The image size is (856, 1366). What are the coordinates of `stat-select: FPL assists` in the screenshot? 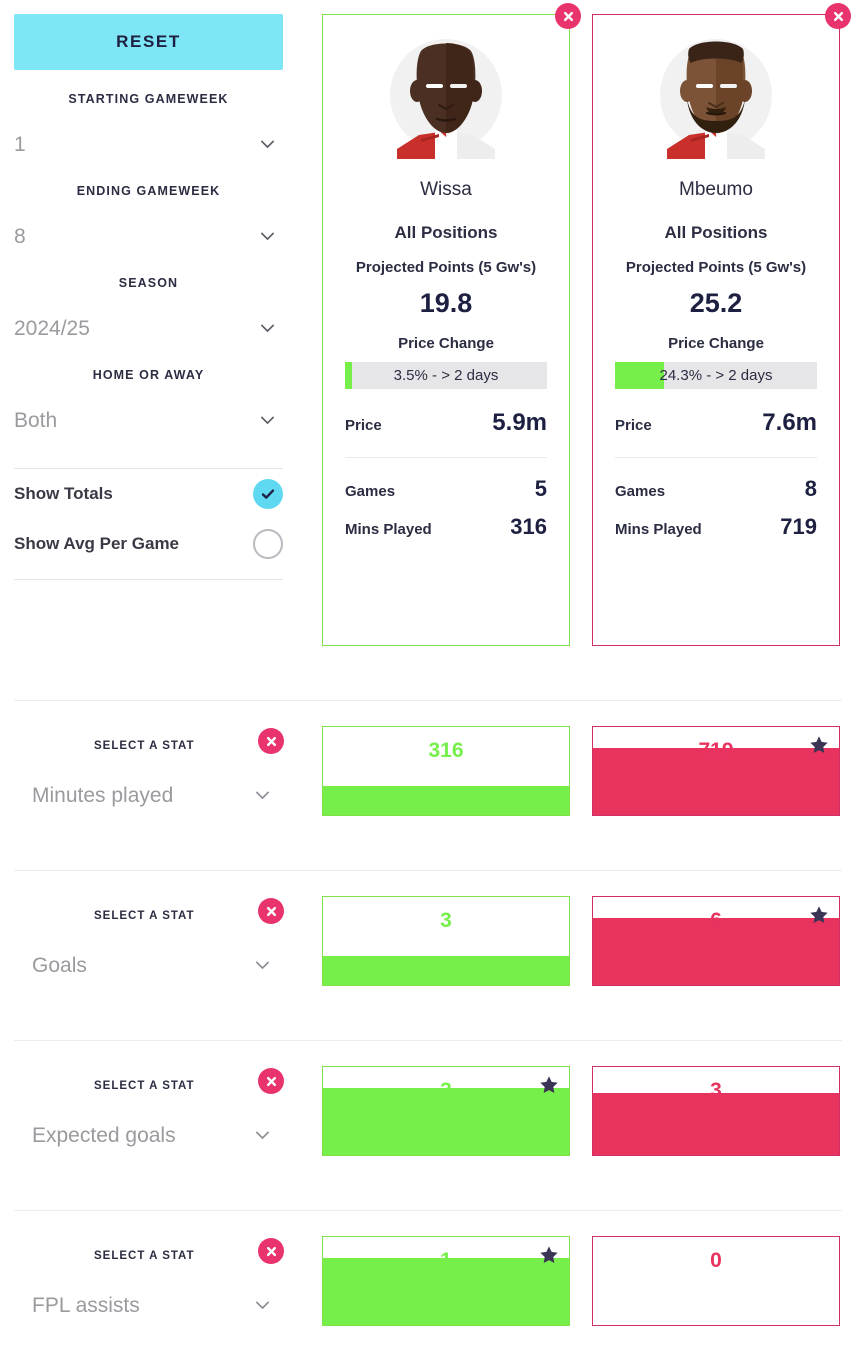 It's located at (160, 1306).